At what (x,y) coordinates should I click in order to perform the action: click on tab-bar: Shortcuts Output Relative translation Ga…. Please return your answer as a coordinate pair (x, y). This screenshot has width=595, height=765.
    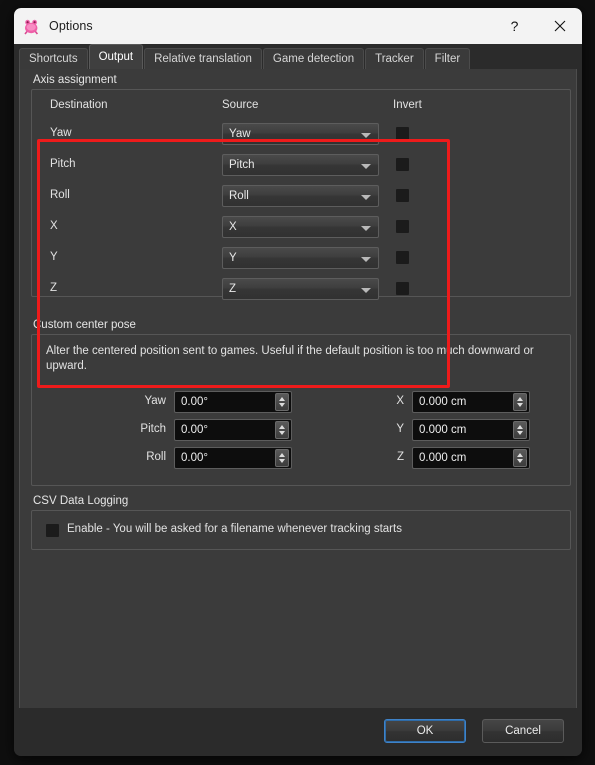
    Looking at the image, I should click on (298, 56).